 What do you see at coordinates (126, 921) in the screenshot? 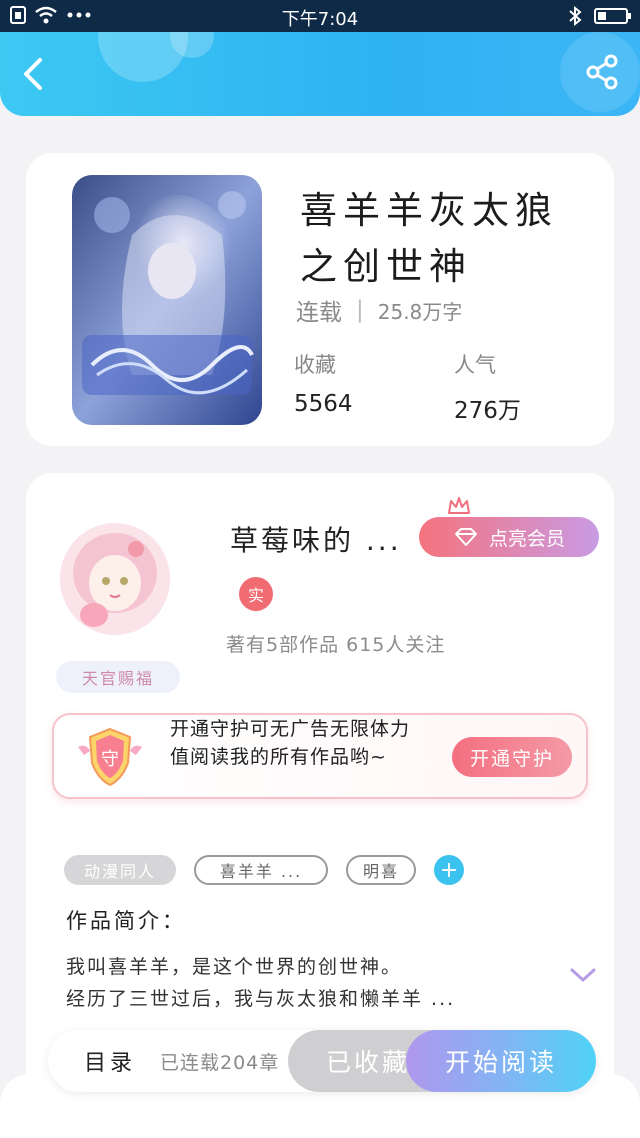
I see `intro-title: 作品简介：` at bounding box center [126, 921].